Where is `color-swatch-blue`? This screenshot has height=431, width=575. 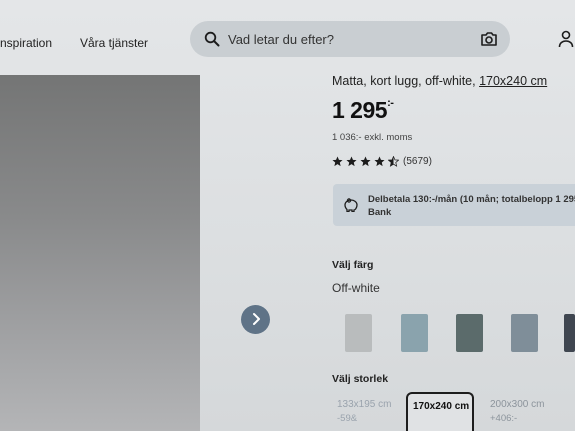
color-swatch-blue is located at coordinates (414, 333).